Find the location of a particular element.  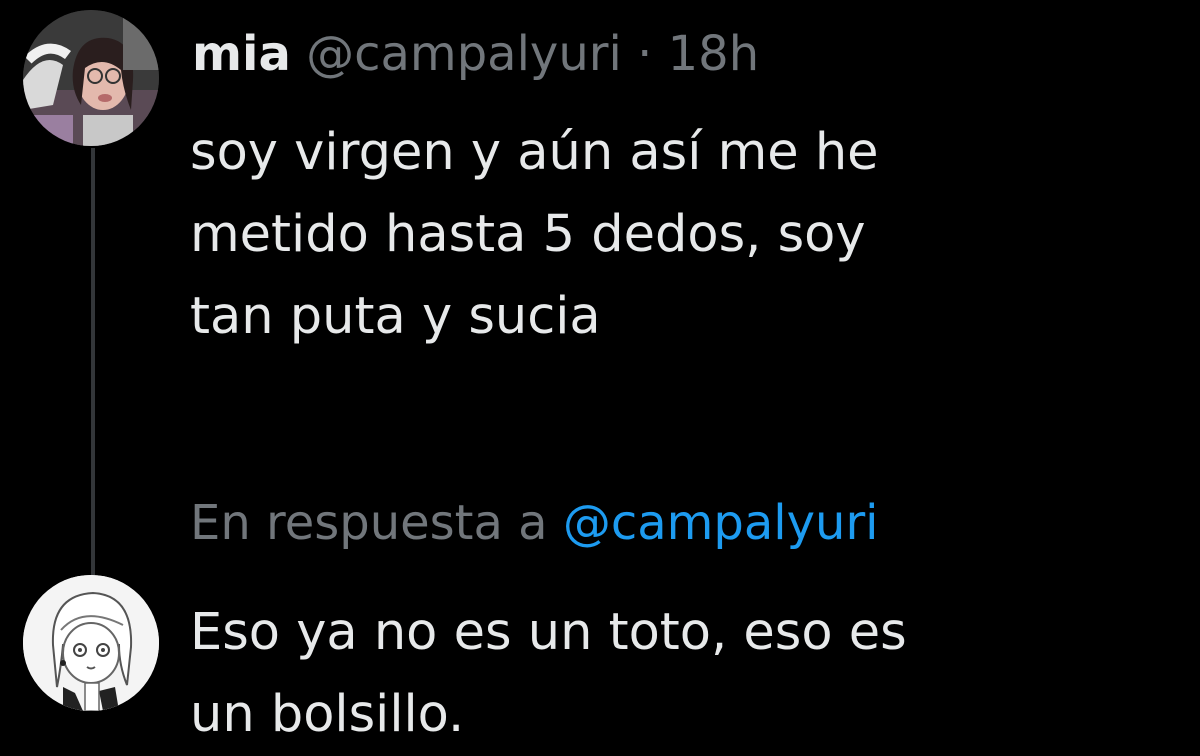

reply-body-line: un bolsillo. is located at coordinates (327, 714).